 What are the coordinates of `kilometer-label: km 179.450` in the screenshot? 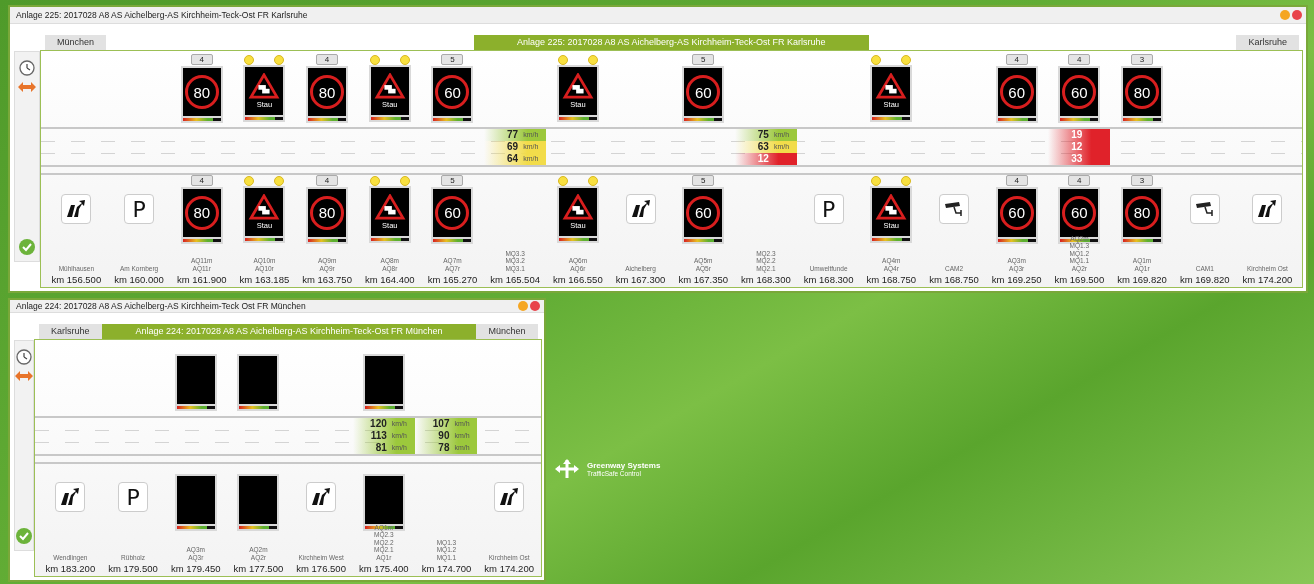 It's located at (195, 568).